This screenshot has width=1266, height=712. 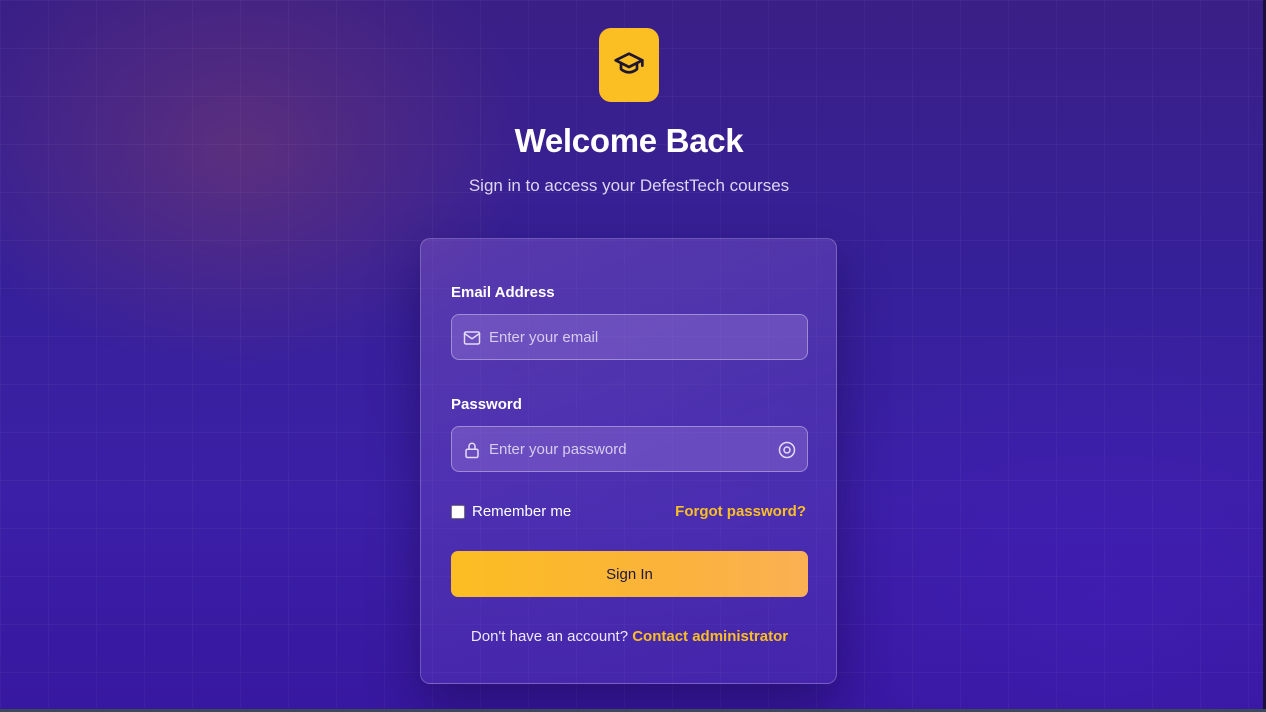 What do you see at coordinates (710, 636) in the screenshot?
I see `contact-admin-link: Contact administrator` at bounding box center [710, 636].